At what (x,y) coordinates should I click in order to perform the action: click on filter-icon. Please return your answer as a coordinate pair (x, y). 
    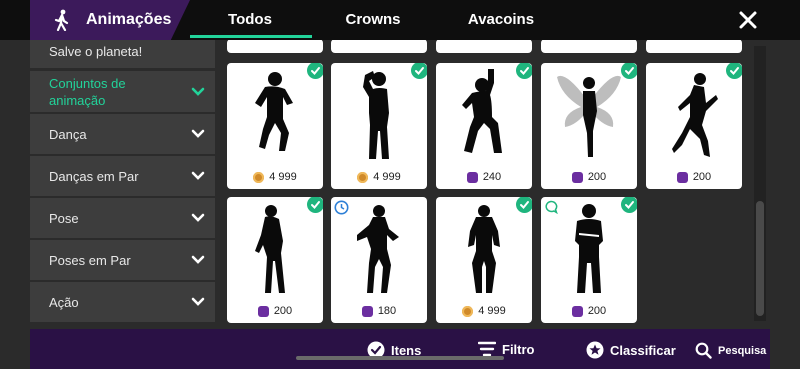
    Looking at the image, I should click on (487, 349).